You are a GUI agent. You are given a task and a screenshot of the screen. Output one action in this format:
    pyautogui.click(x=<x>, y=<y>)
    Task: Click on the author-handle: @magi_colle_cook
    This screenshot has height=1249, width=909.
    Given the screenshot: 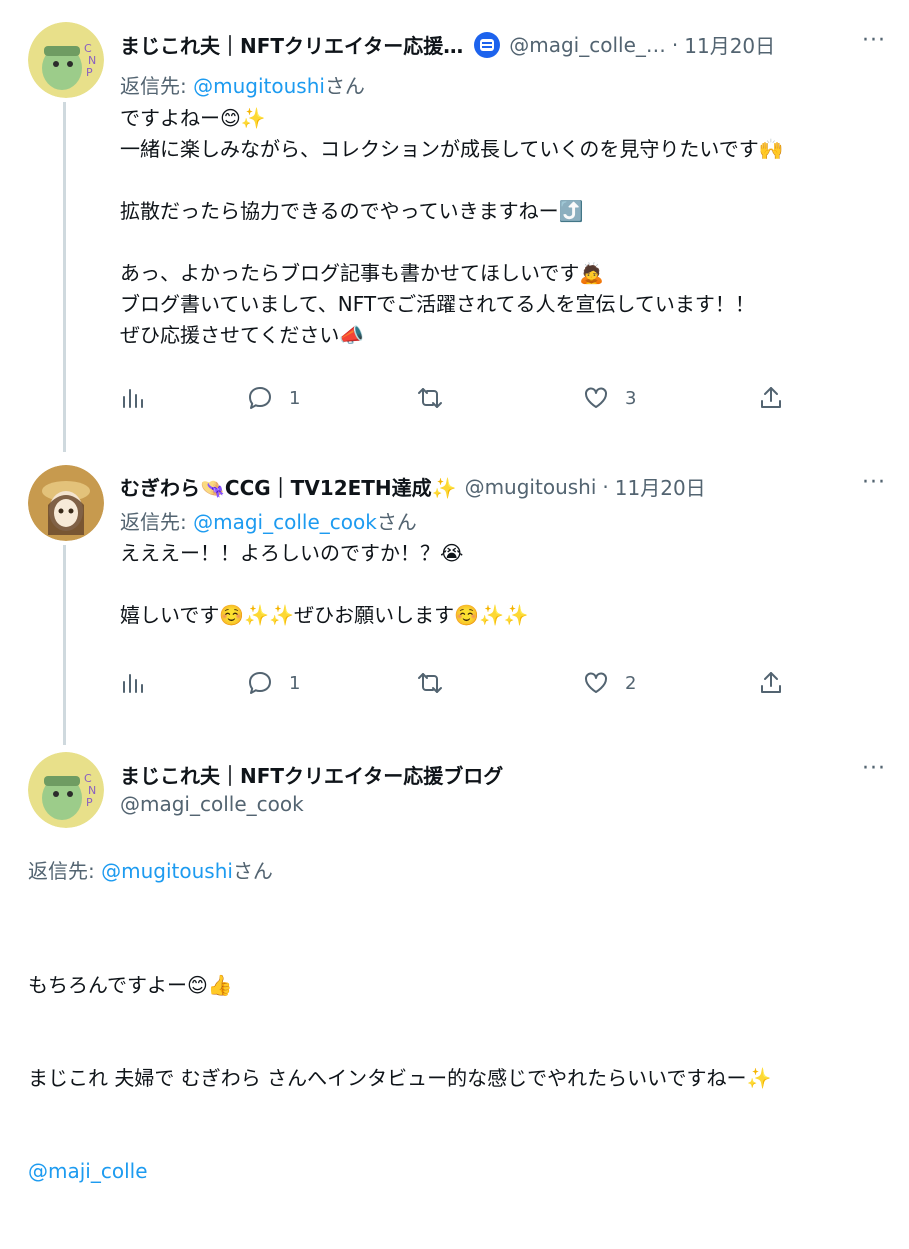 What is the action you would take?
    pyautogui.click(x=212, y=804)
    